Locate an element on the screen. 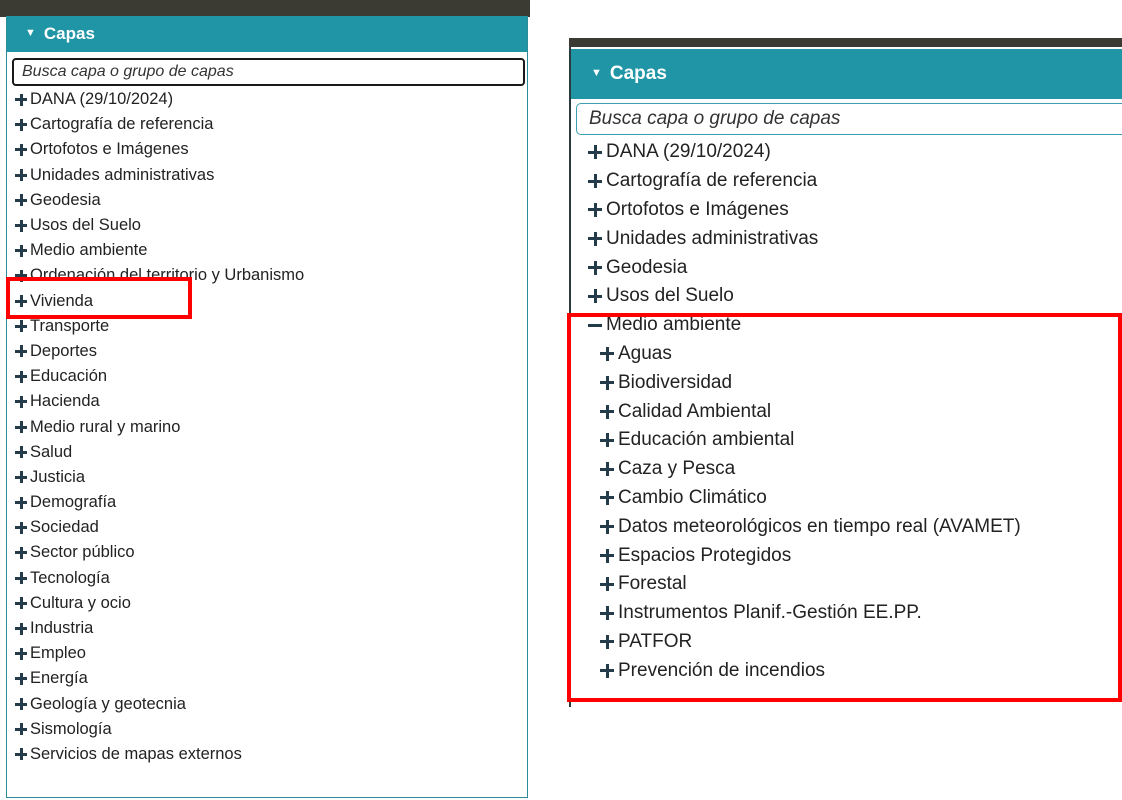 Image resolution: width=1122 pixels, height=800 pixels. layer-group-cultura: Cultura y ocio is located at coordinates (271, 603).